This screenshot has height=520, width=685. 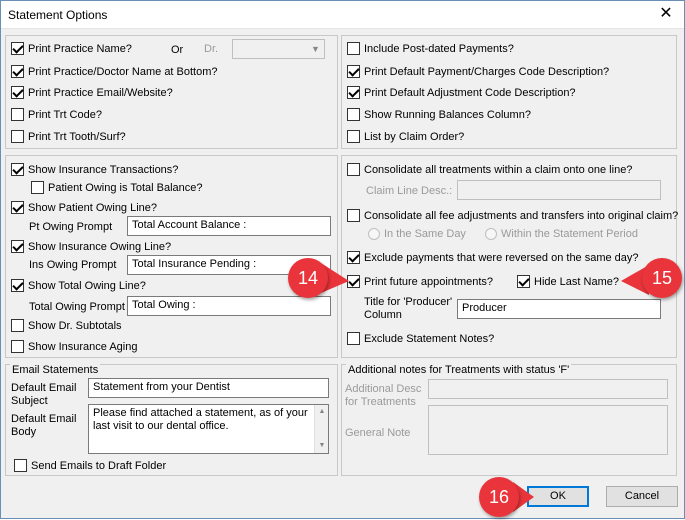 What do you see at coordinates (499, 497) in the screenshot?
I see `callout-16-badge: 16` at bounding box center [499, 497].